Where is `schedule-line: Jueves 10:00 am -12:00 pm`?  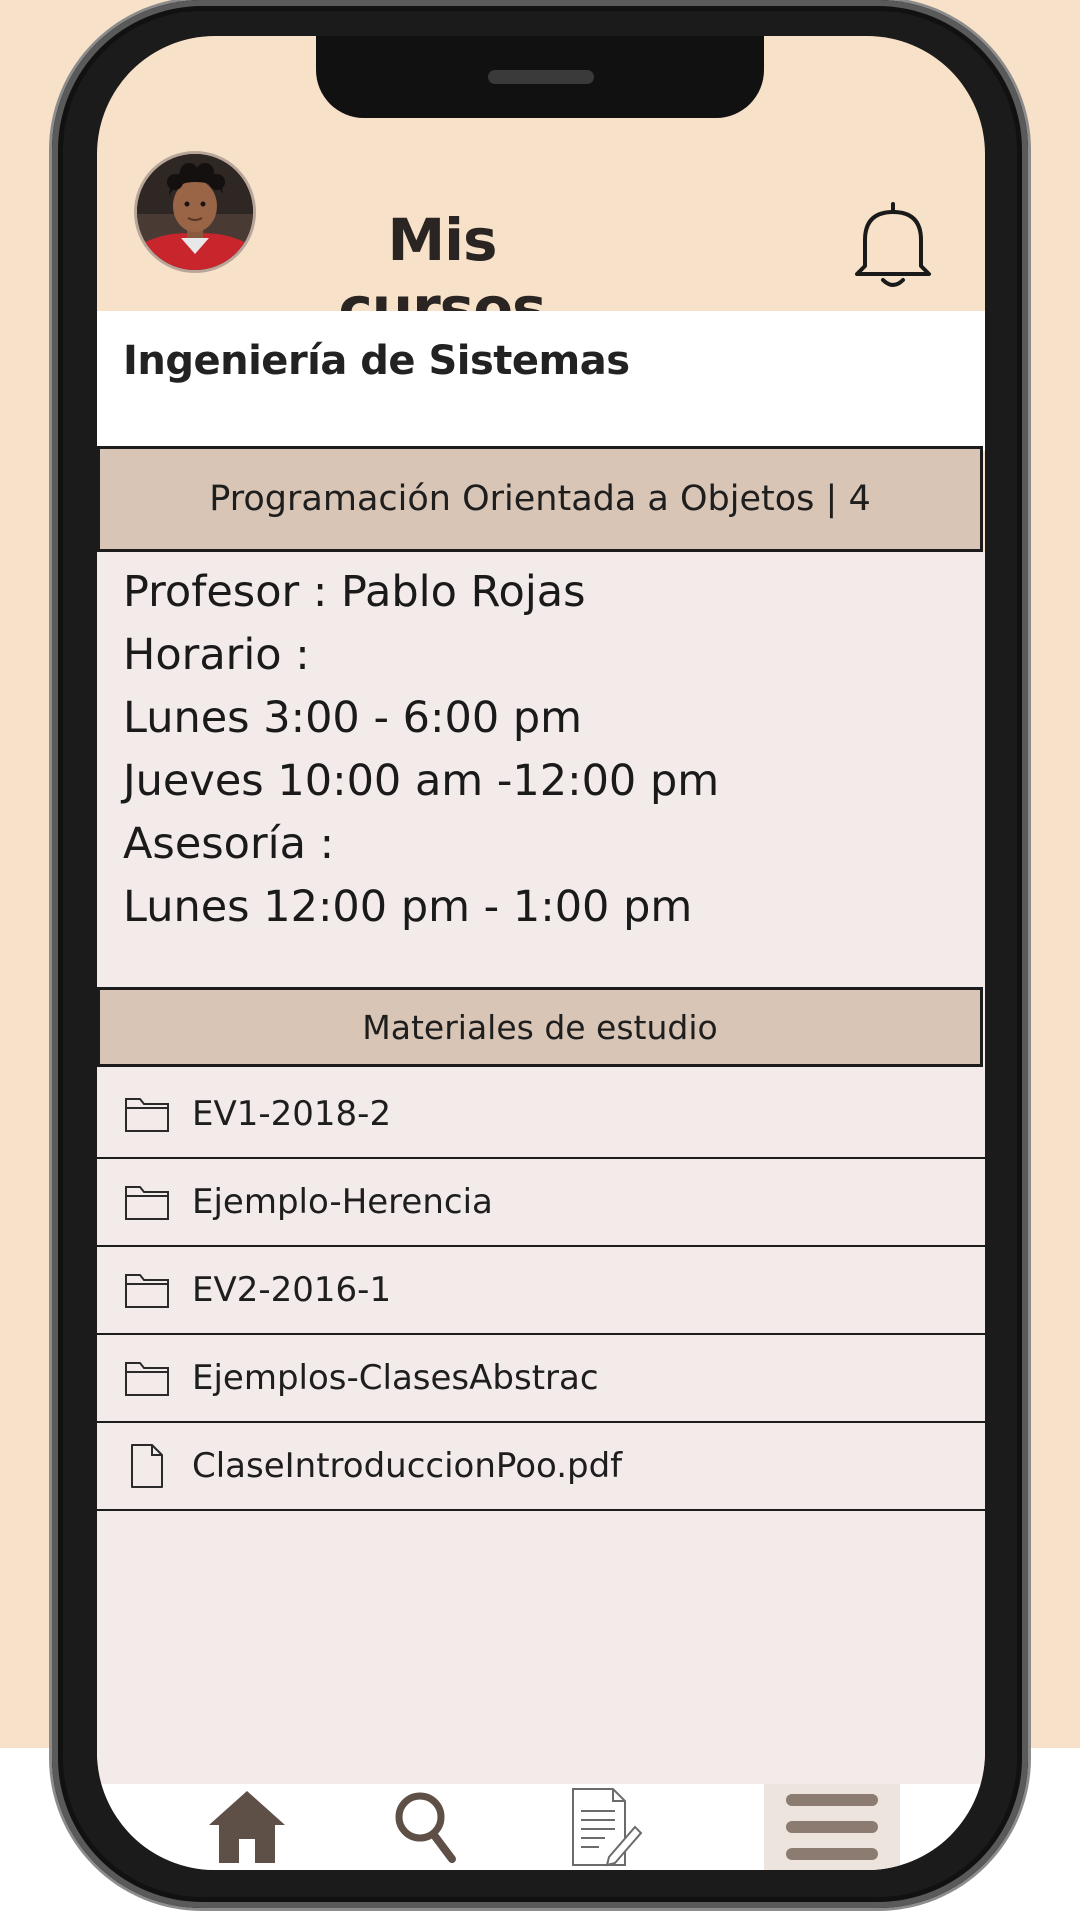
schedule-line: Jueves 10:00 am -12:00 pm is located at coordinates (421, 781).